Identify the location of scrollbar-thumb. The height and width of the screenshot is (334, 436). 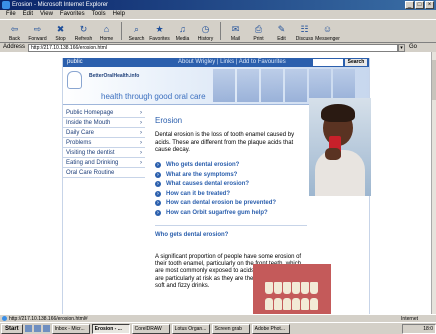
(434, 80).